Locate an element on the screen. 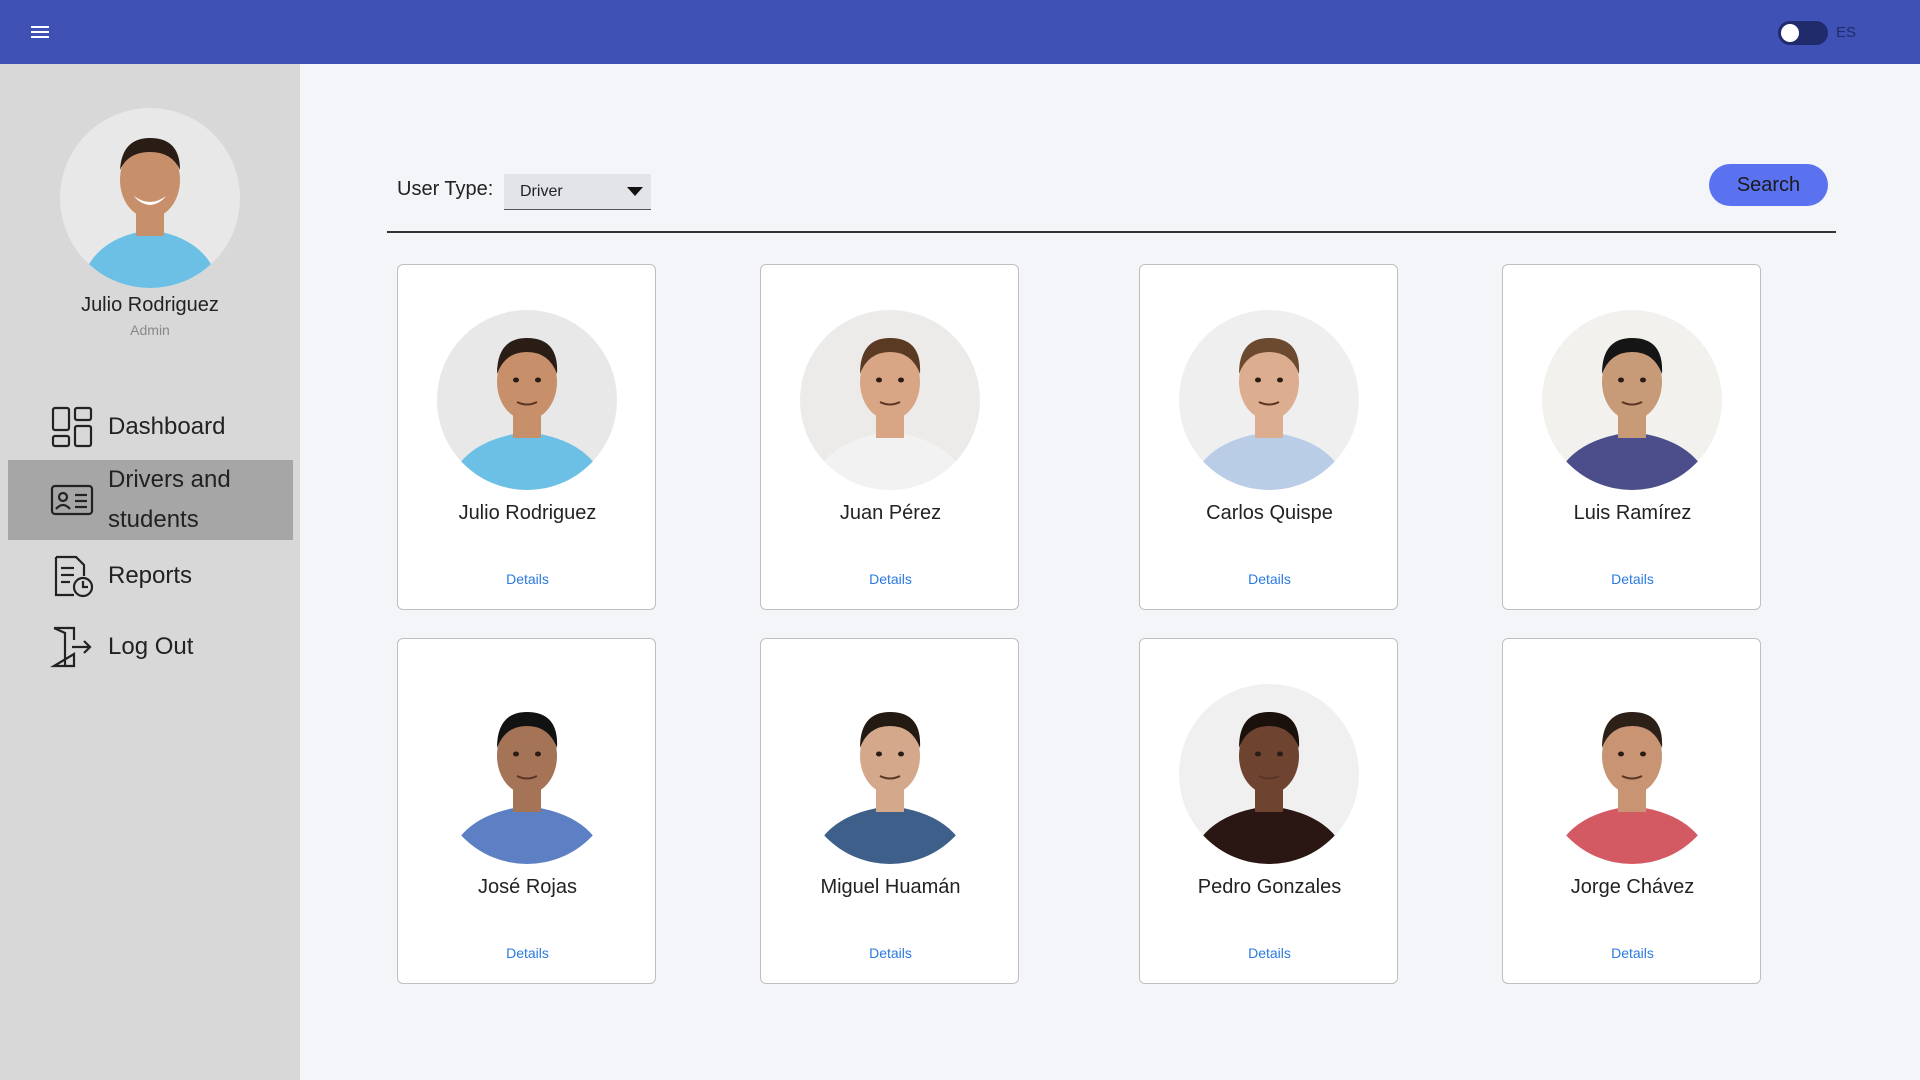  sidebar-item-label-line1: Drivers and is located at coordinates (169, 479).